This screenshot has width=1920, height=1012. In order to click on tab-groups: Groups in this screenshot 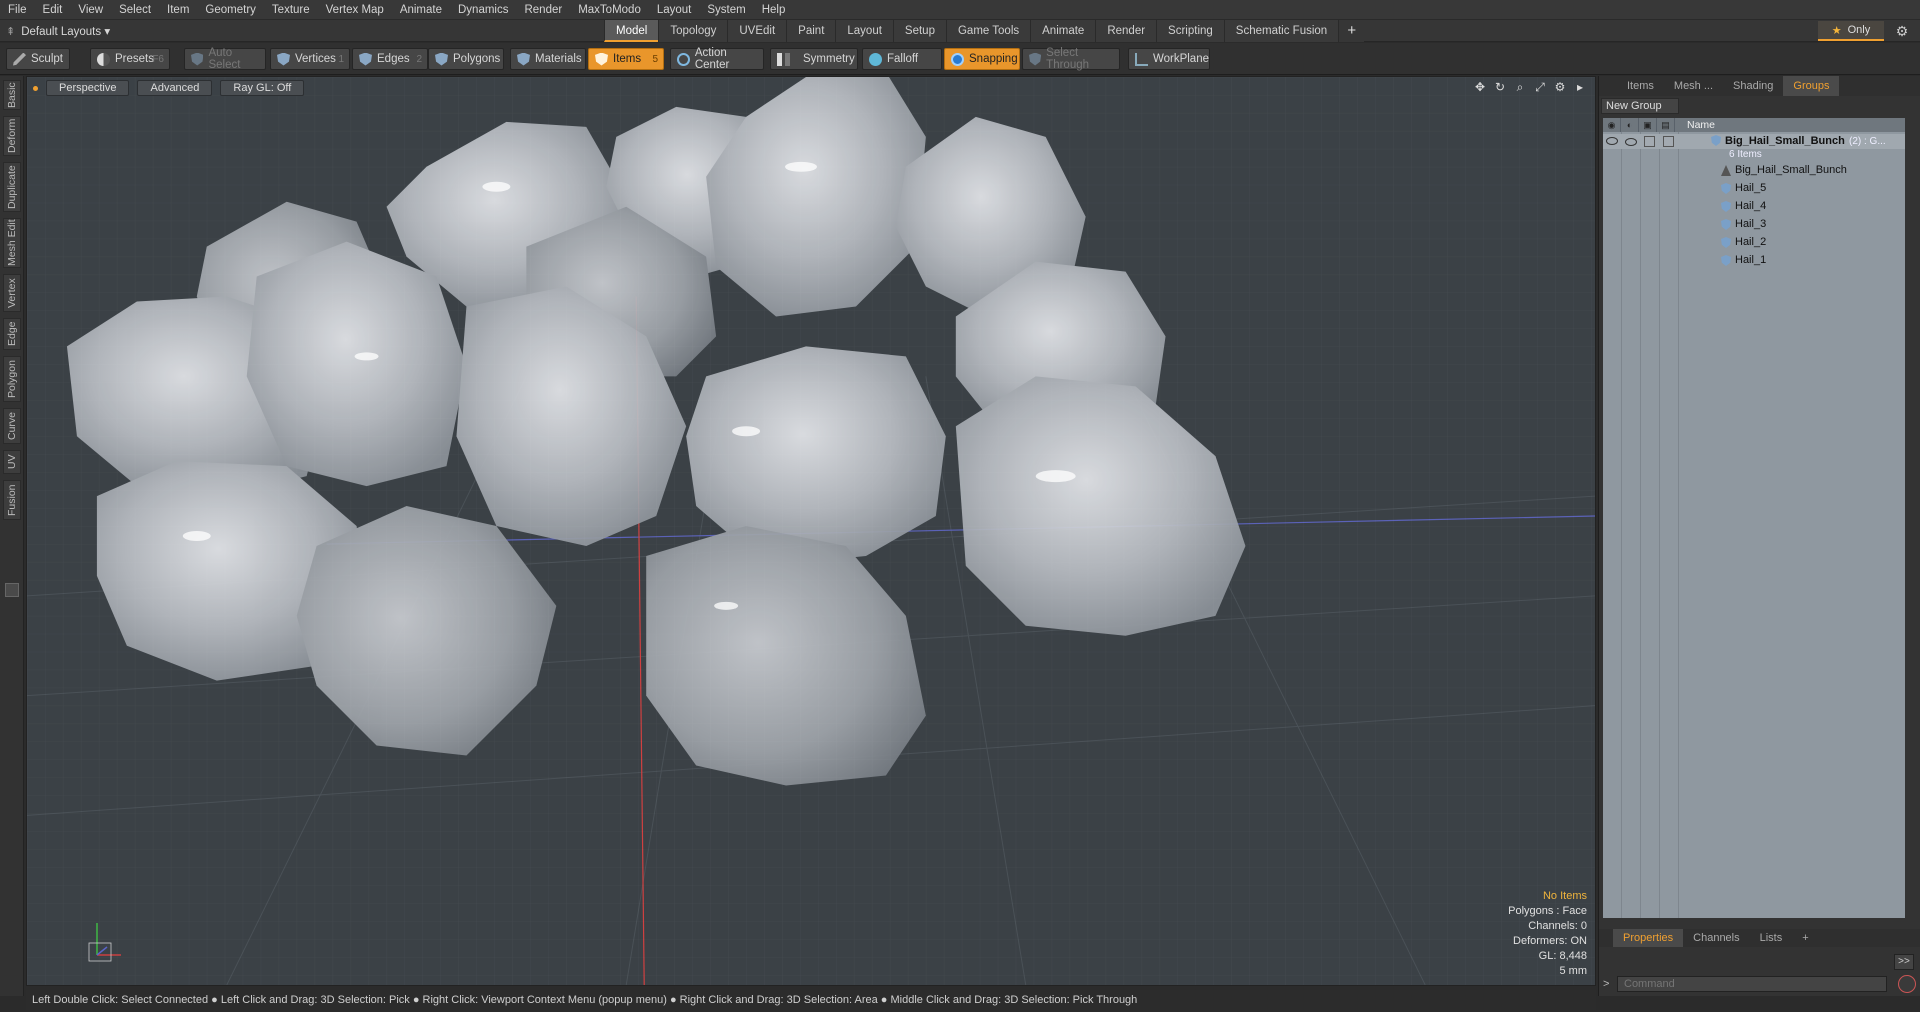, I will do `click(1811, 86)`.